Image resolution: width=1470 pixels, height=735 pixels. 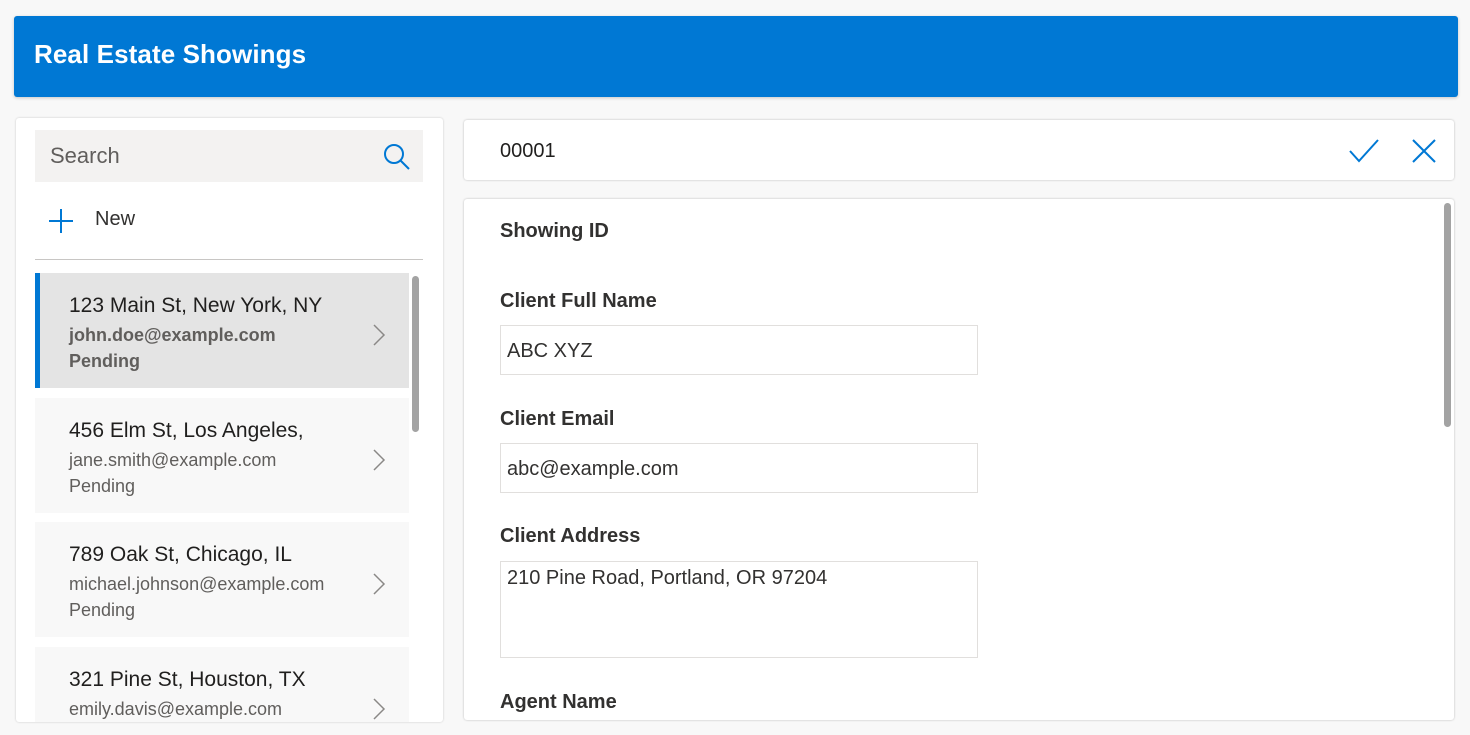 I want to click on client-full-name-field: ABC XYZ, so click(x=739, y=350).